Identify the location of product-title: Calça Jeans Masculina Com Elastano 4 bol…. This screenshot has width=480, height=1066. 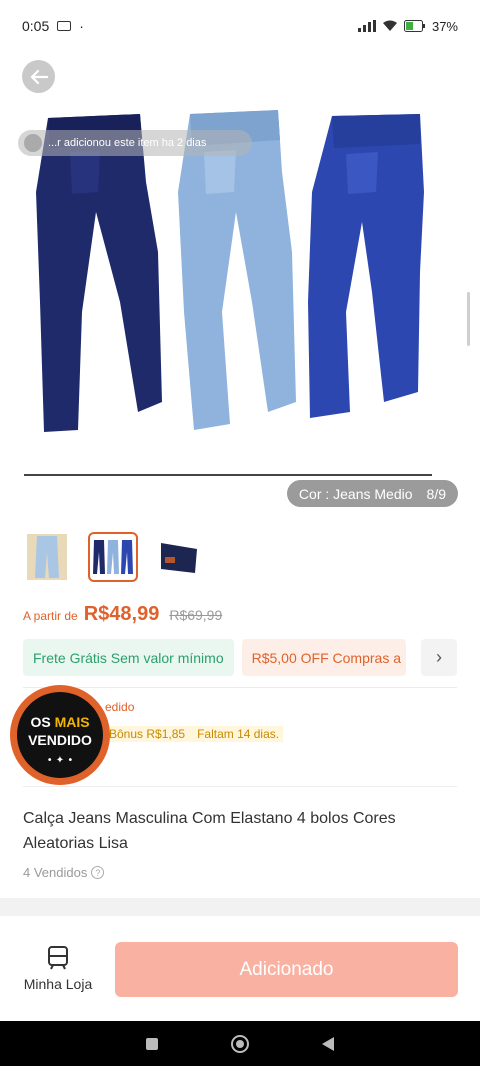
(209, 831).